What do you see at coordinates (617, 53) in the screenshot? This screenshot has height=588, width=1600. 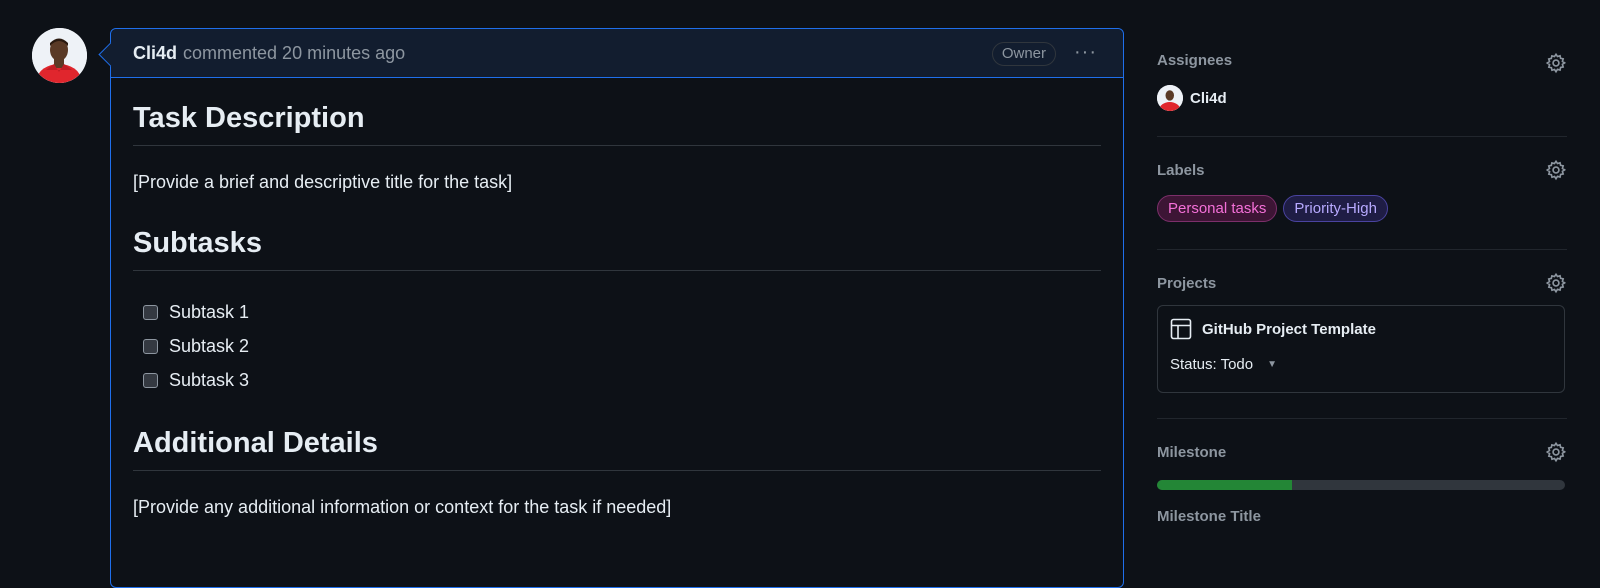 I see `comment-header: Cli4d commented 20 minutes ago Owner ···` at bounding box center [617, 53].